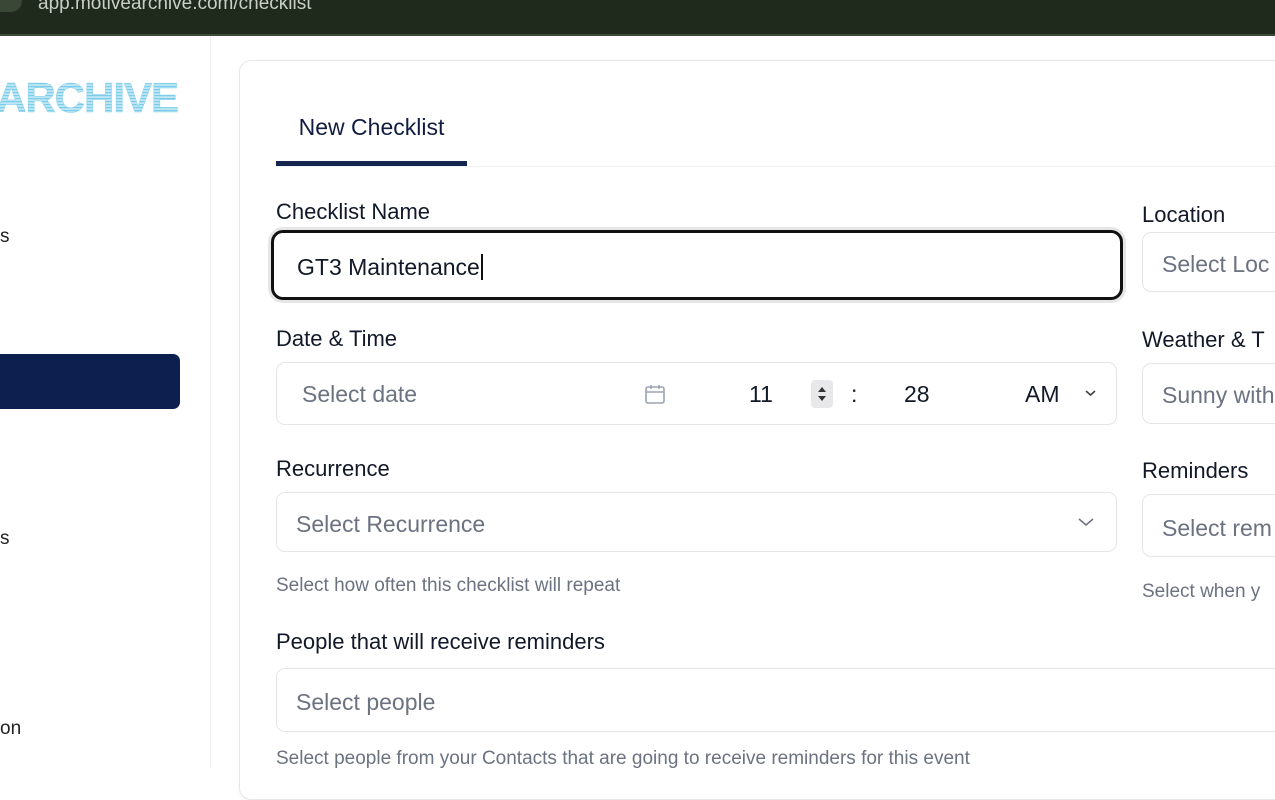 This screenshot has height=800, width=1275. Describe the element at coordinates (697, 265) in the screenshot. I see `checklist-name-input: GT3 Maintenance` at that location.